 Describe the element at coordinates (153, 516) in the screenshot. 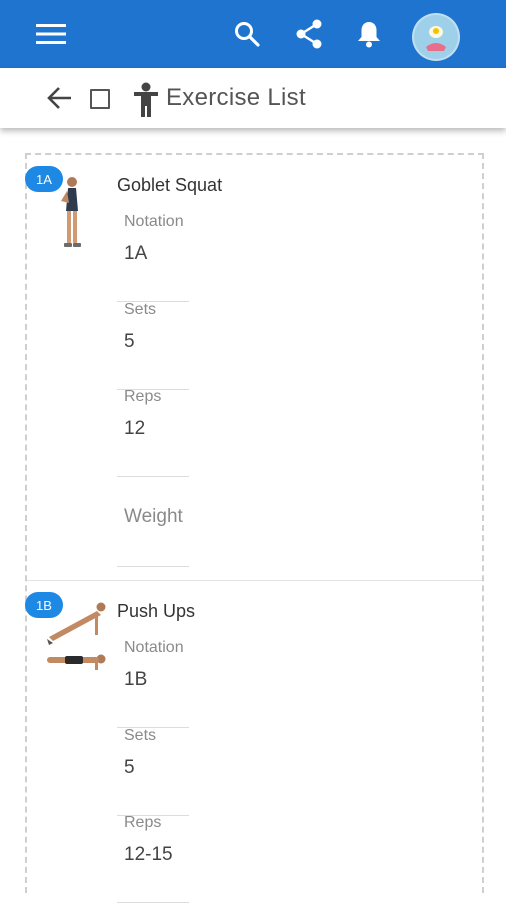

I see `weight-placeholder: Weight` at that location.